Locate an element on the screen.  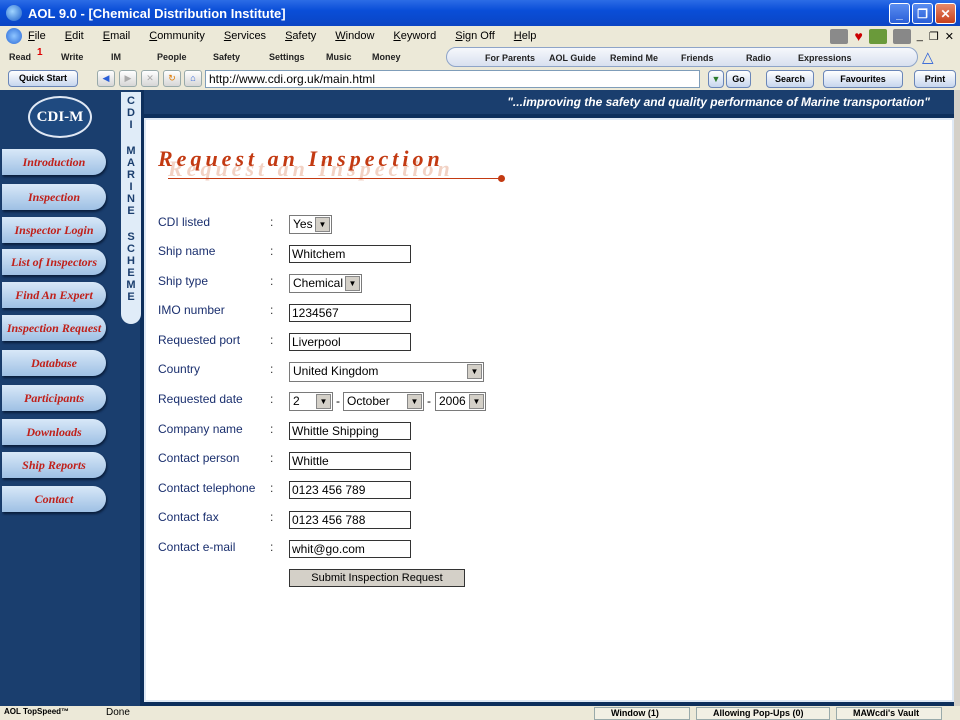
day-select: 2 ▼ is located at coordinates (311, 401).